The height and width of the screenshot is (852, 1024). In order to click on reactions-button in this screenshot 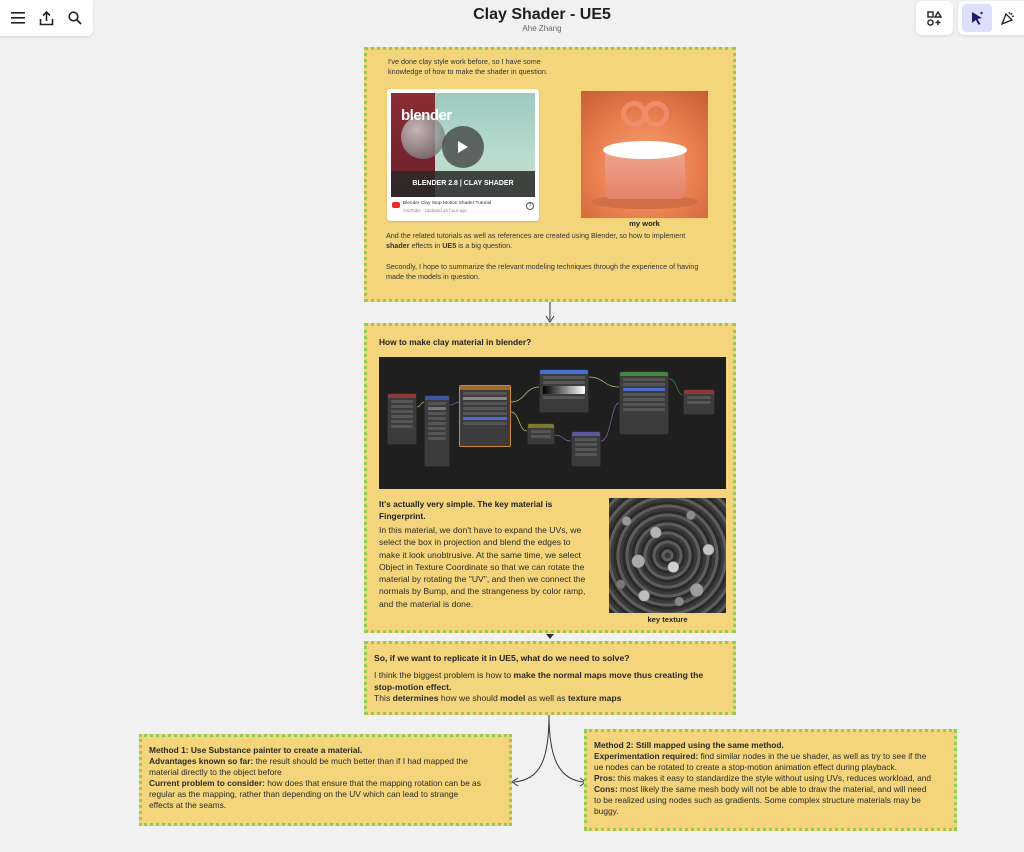, I will do `click(1008, 18)`.